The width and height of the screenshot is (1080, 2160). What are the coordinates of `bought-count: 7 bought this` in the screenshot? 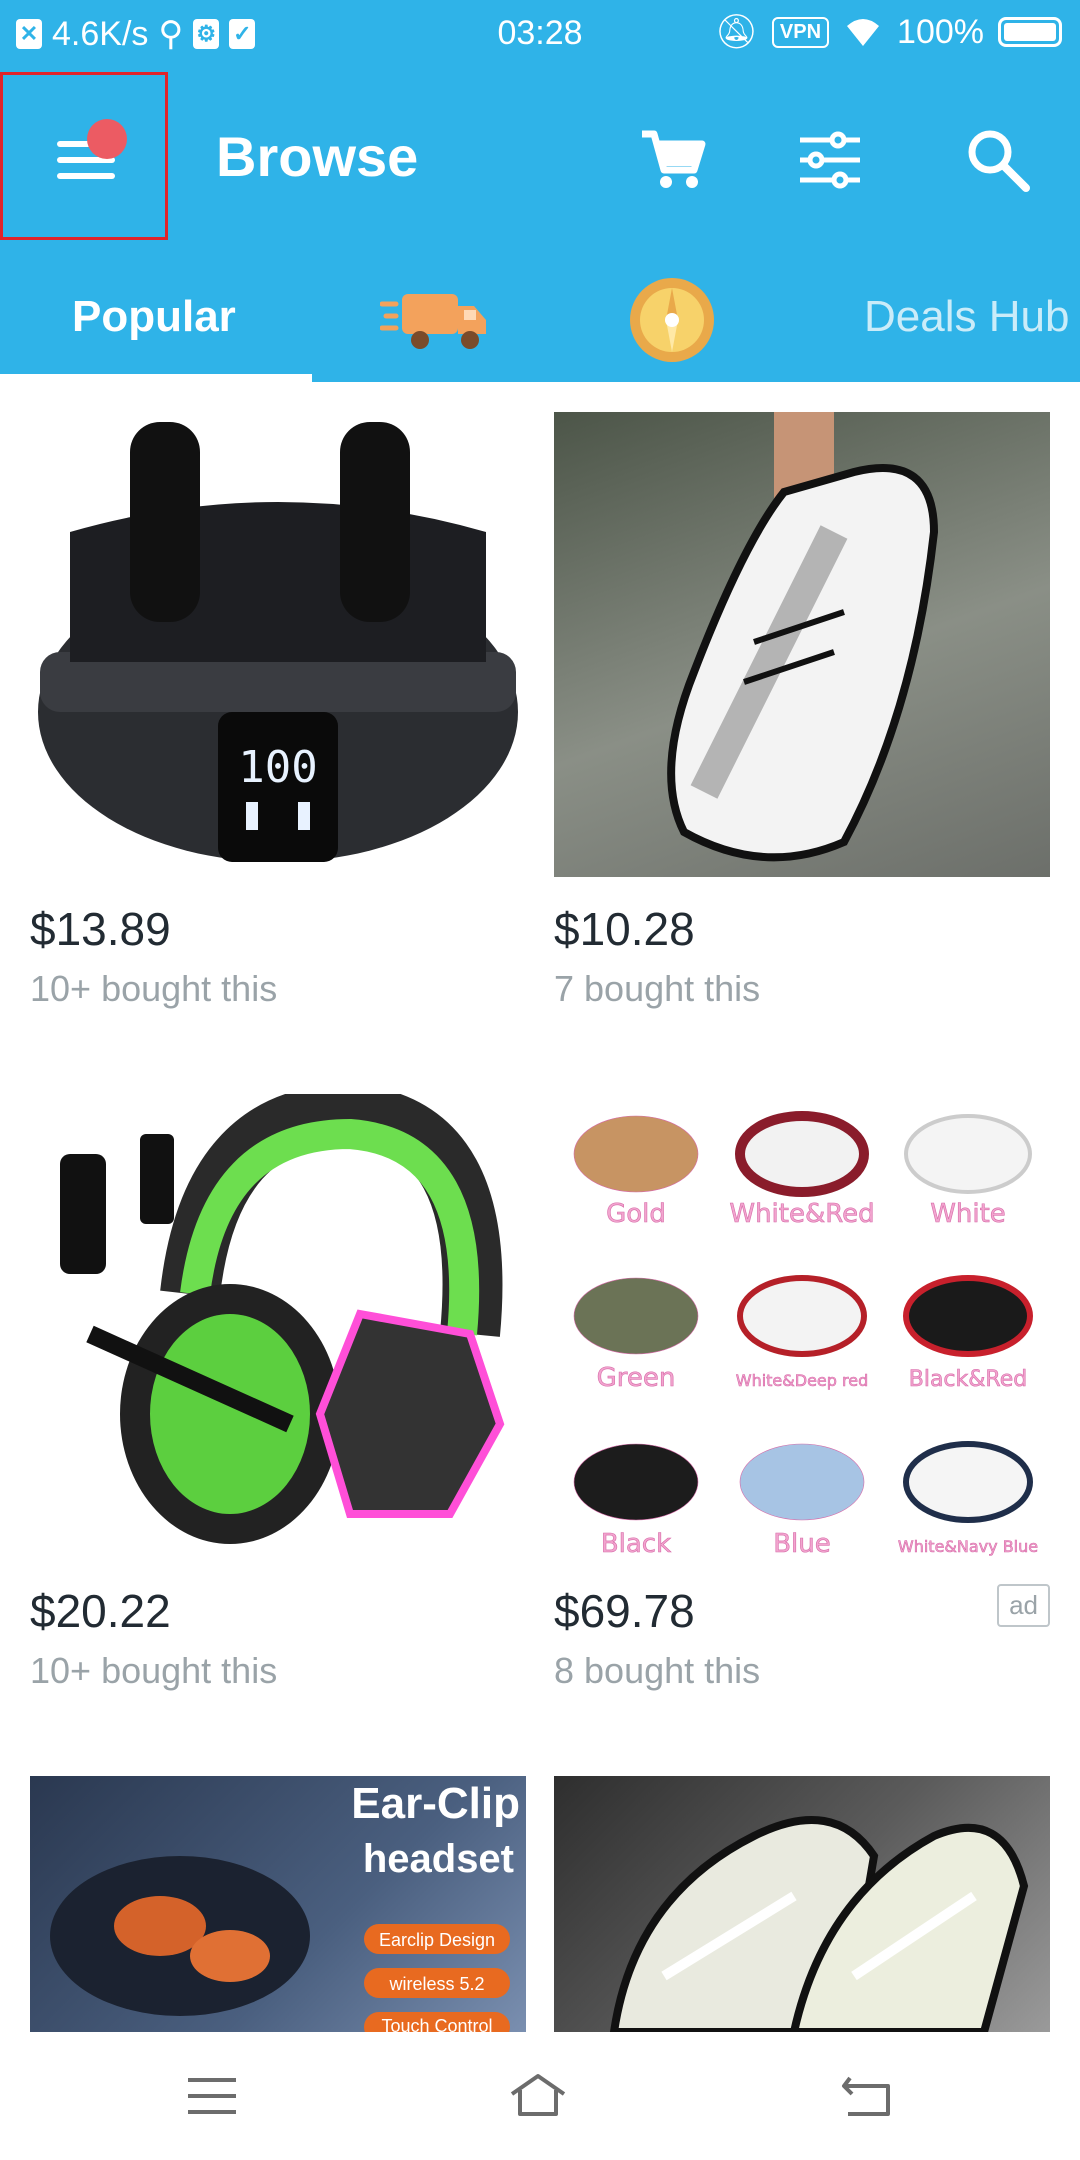 It's located at (657, 988).